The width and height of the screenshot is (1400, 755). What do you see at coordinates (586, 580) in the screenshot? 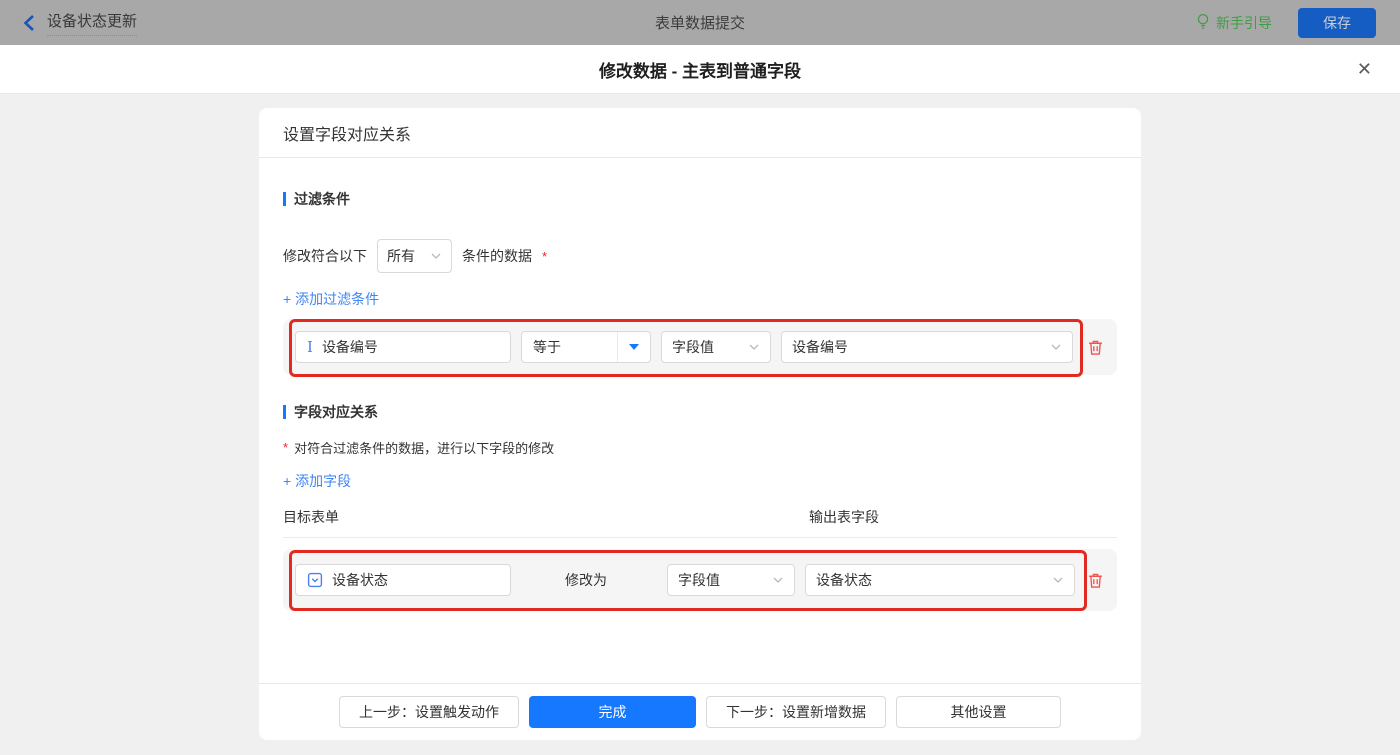
I see `modify-to-label: 修改为` at bounding box center [586, 580].